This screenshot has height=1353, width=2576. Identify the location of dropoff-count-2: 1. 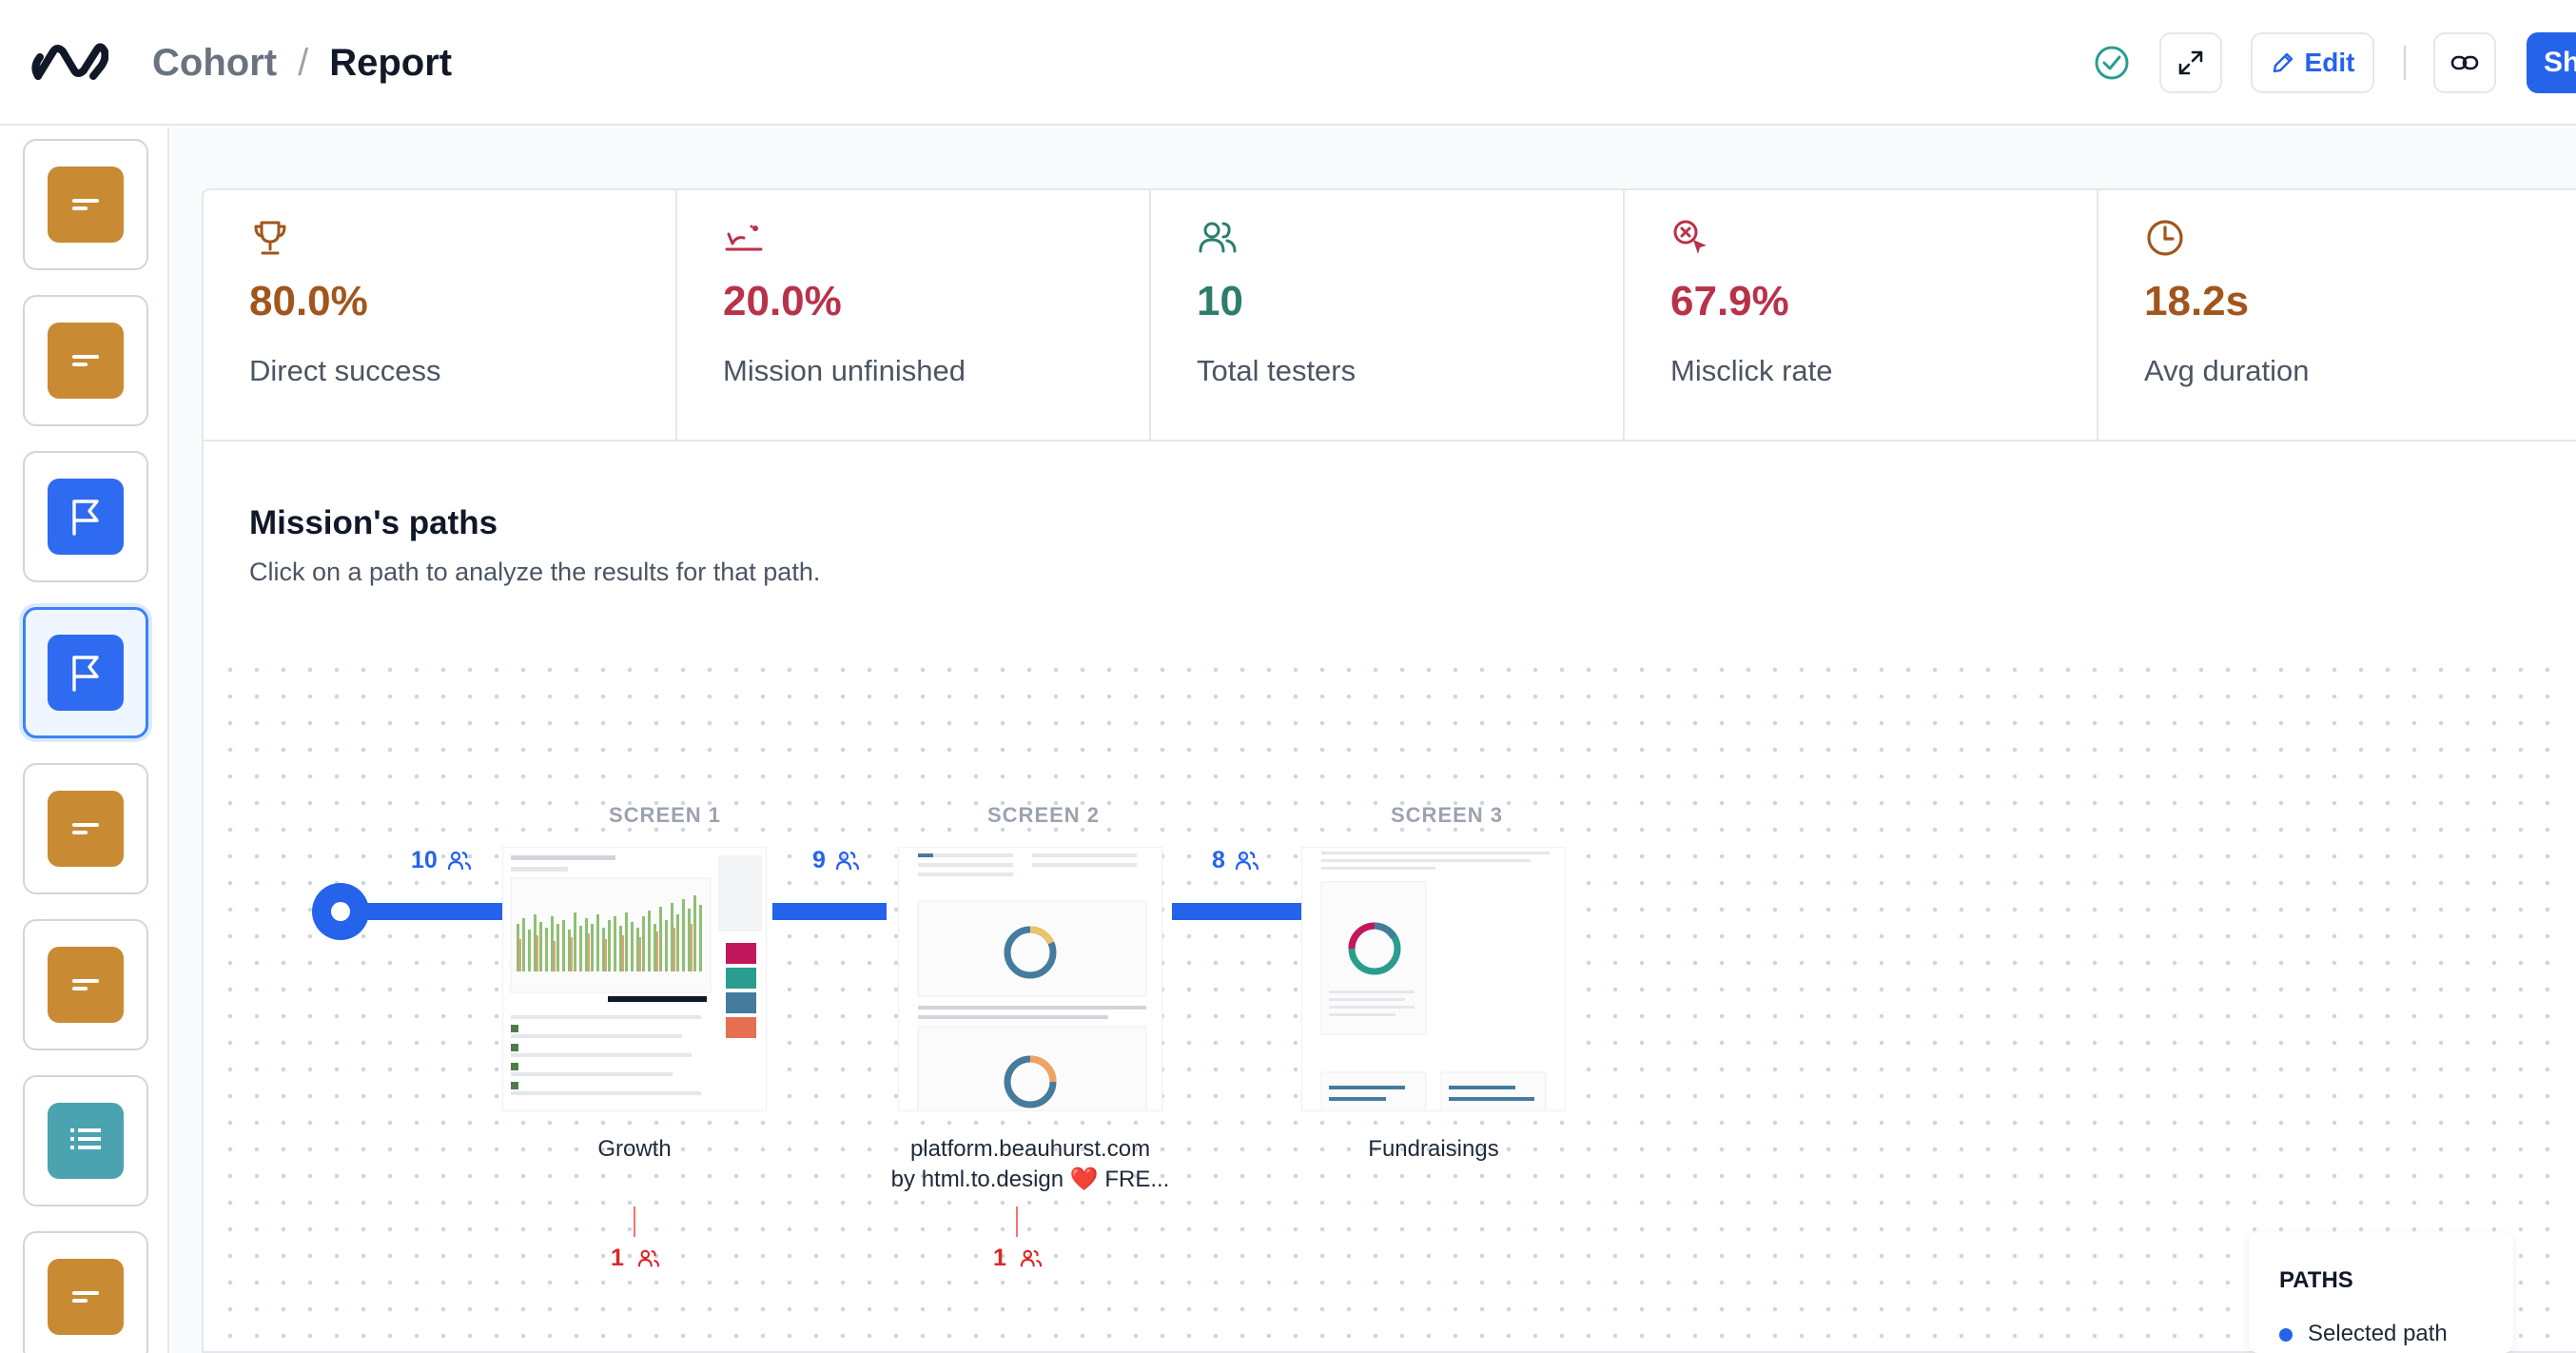
(1018, 1258).